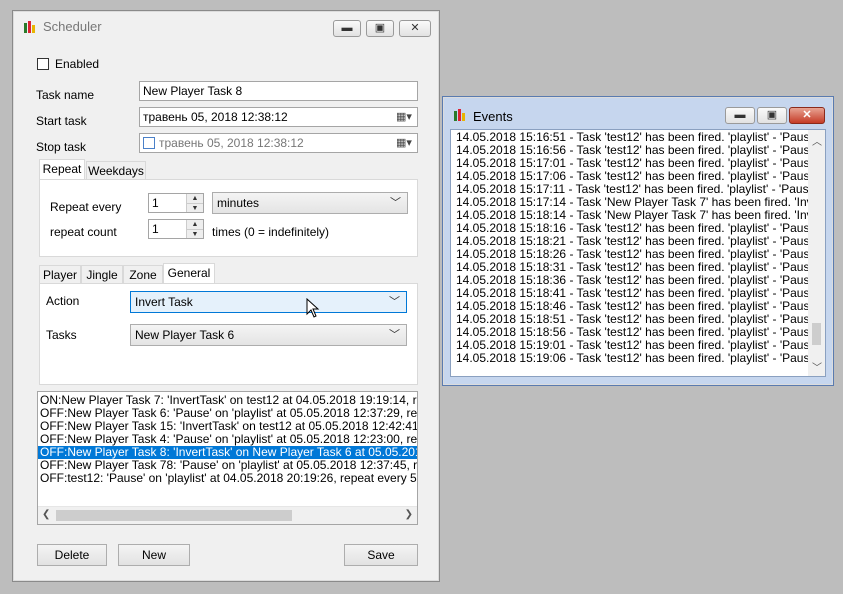 The width and height of the screenshot is (843, 594). I want to click on horizontal-scrollbar: ❮ ❯, so click(227, 515).